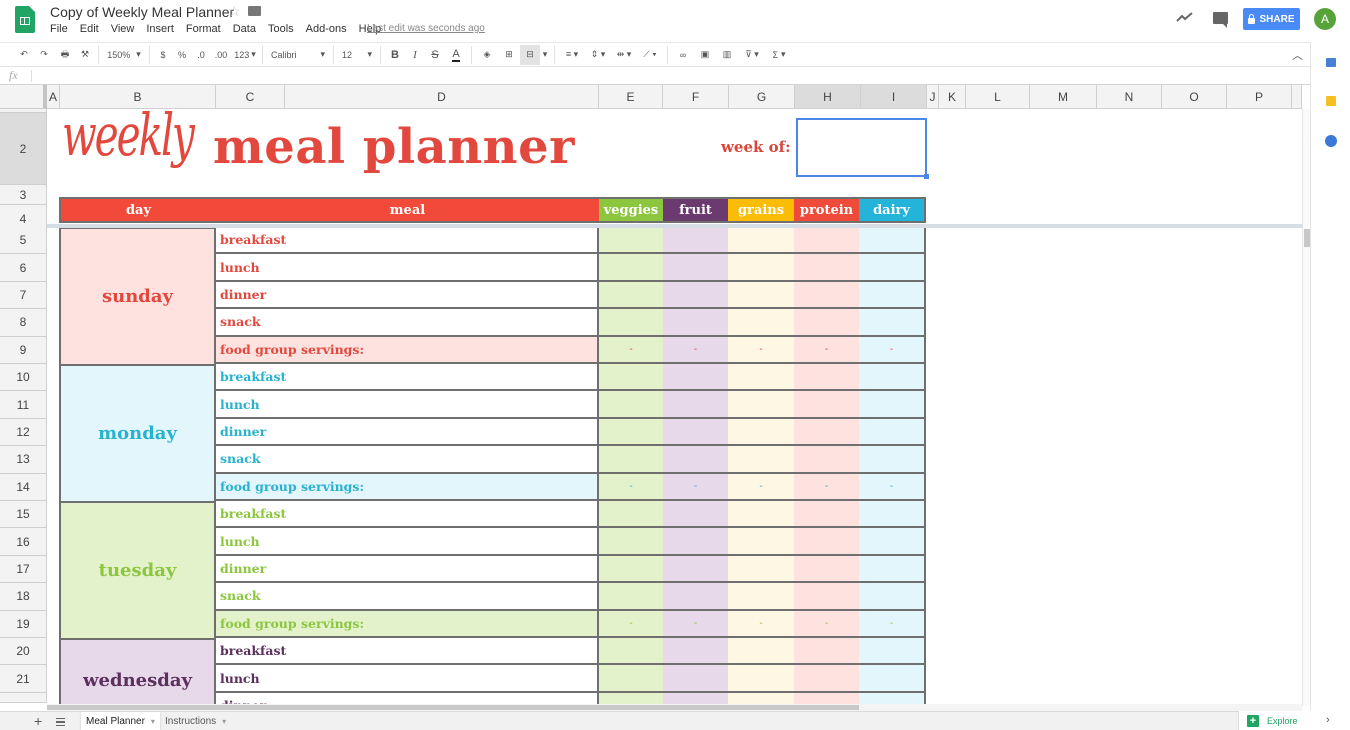 Image resolution: width=1350 pixels, height=730 pixels. Describe the element at coordinates (23, 405) in the screenshot. I see `row-header-11: 11` at that location.